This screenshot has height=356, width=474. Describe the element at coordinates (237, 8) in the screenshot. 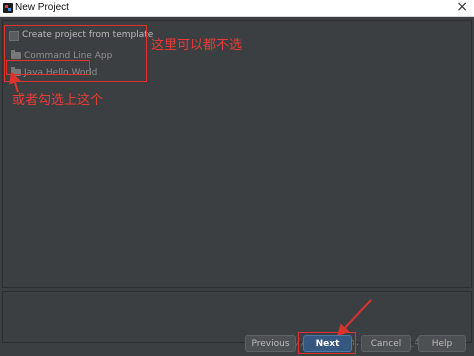

I see `title-bar: New Project ×` at that location.